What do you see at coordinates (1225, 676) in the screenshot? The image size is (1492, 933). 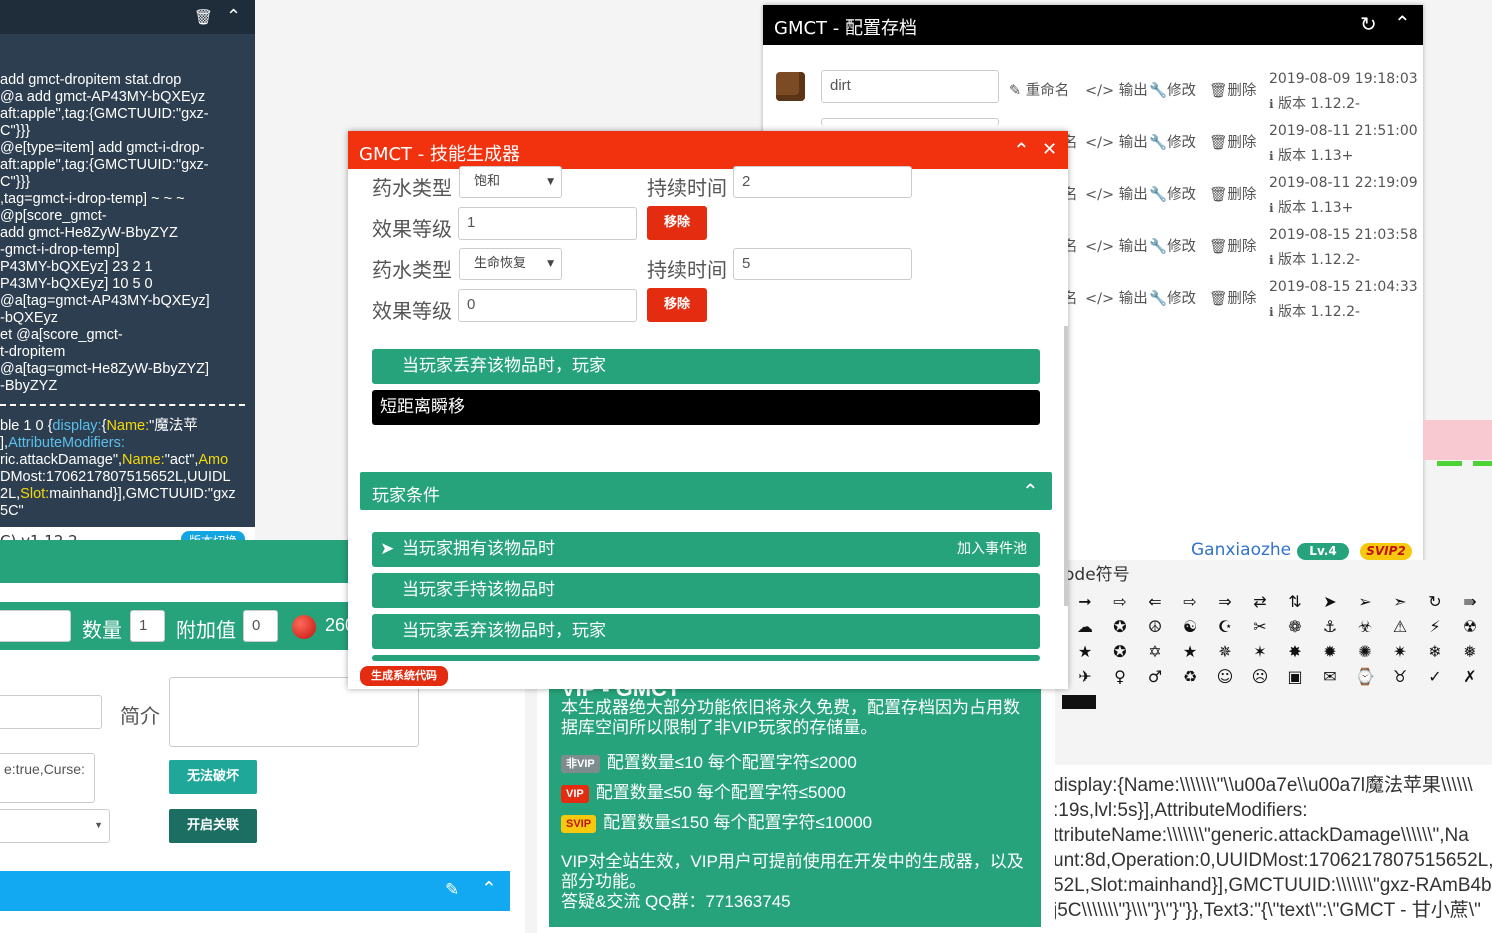 I see `unicode-symbol: ☺` at bounding box center [1225, 676].